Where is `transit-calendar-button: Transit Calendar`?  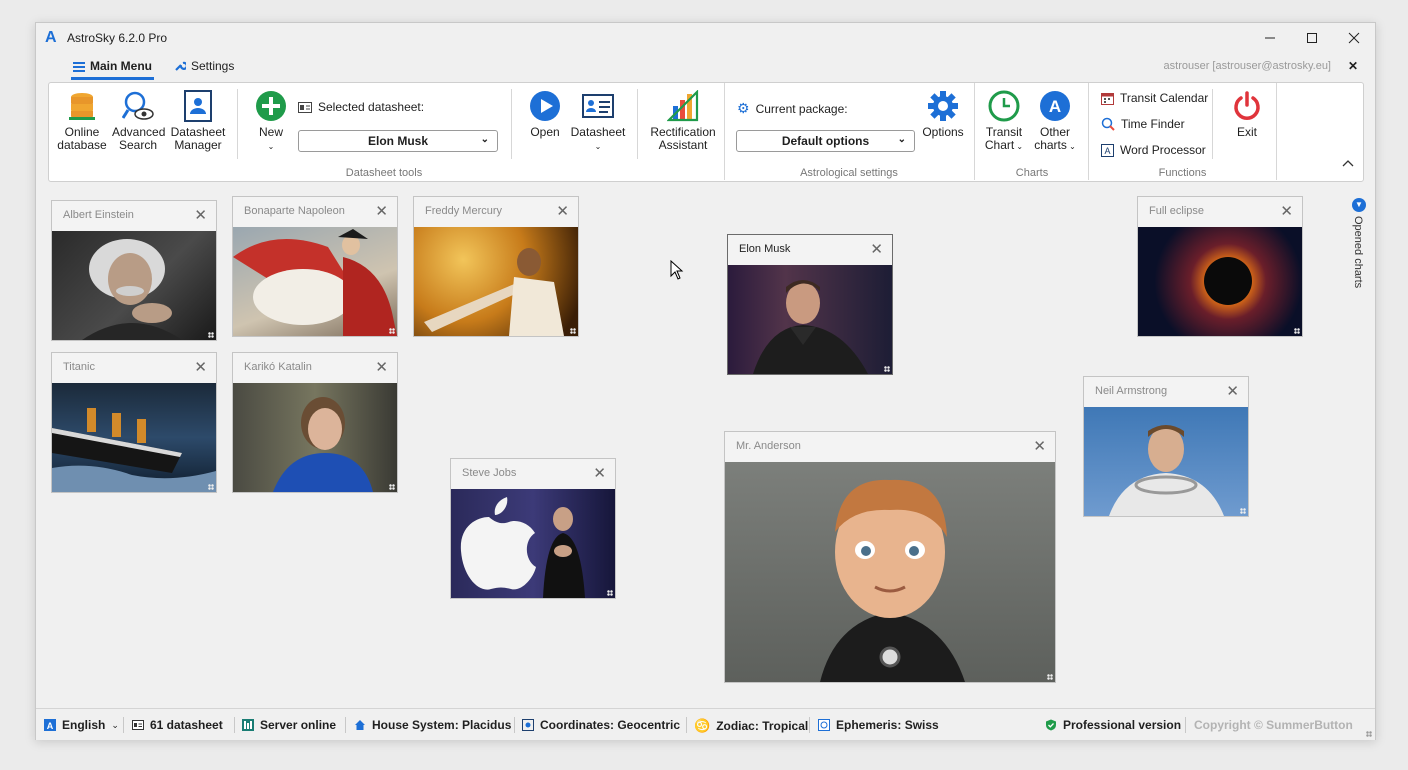
transit-calendar-button: Transit Calendar is located at coordinates (1154, 98).